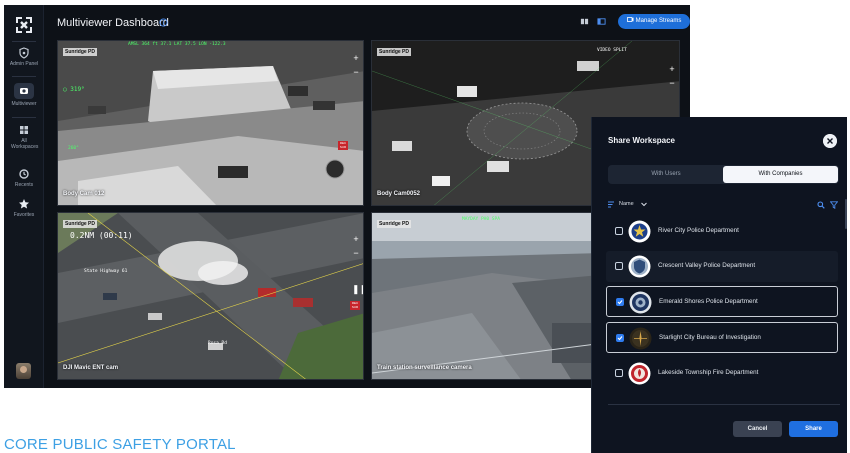 This screenshot has height=453, width=850. What do you see at coordinates (120, 444) in the screenshot?
I see `portal-title: CORE PUBLIC SAFETY PORTAL` at bounding box center [120, 444].